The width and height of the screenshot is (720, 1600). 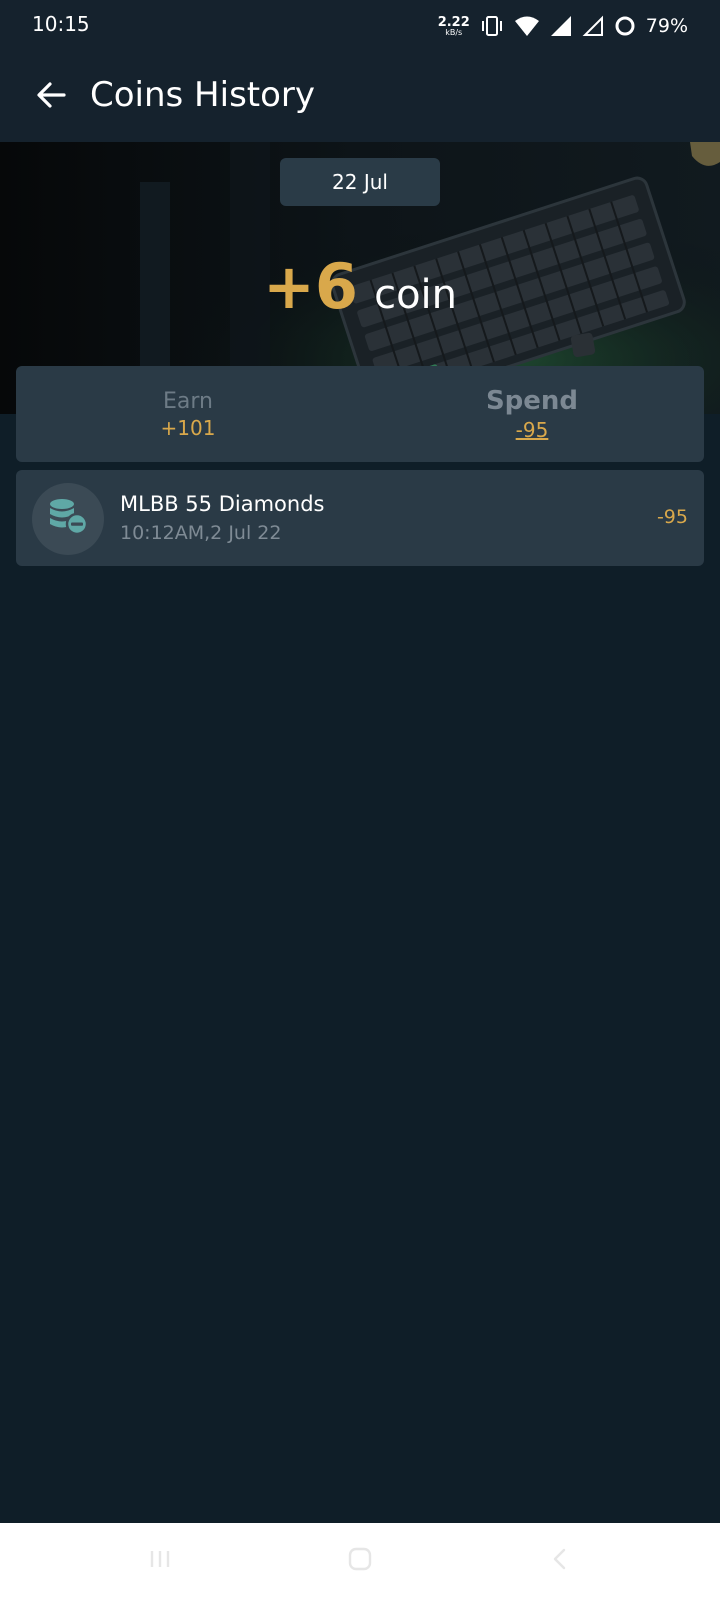 What do you see at coordinates (672, 517) in the screenshot?
I see `transaction-amount: -95` at bounding box center [672, 517].